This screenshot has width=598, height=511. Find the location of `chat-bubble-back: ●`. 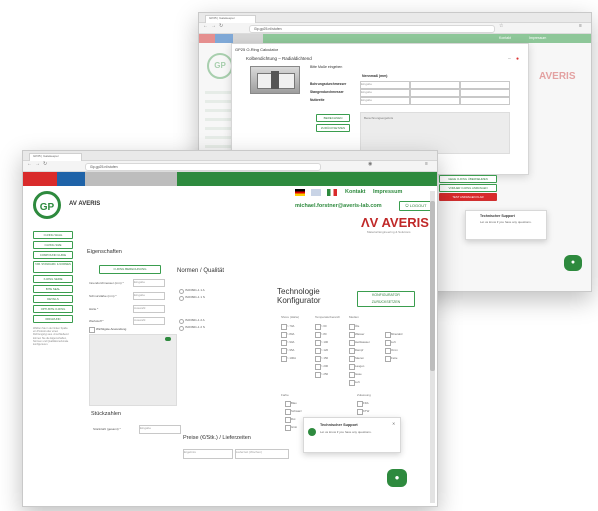

chat-bubble-back: ● is located at coordinates (573, 263).